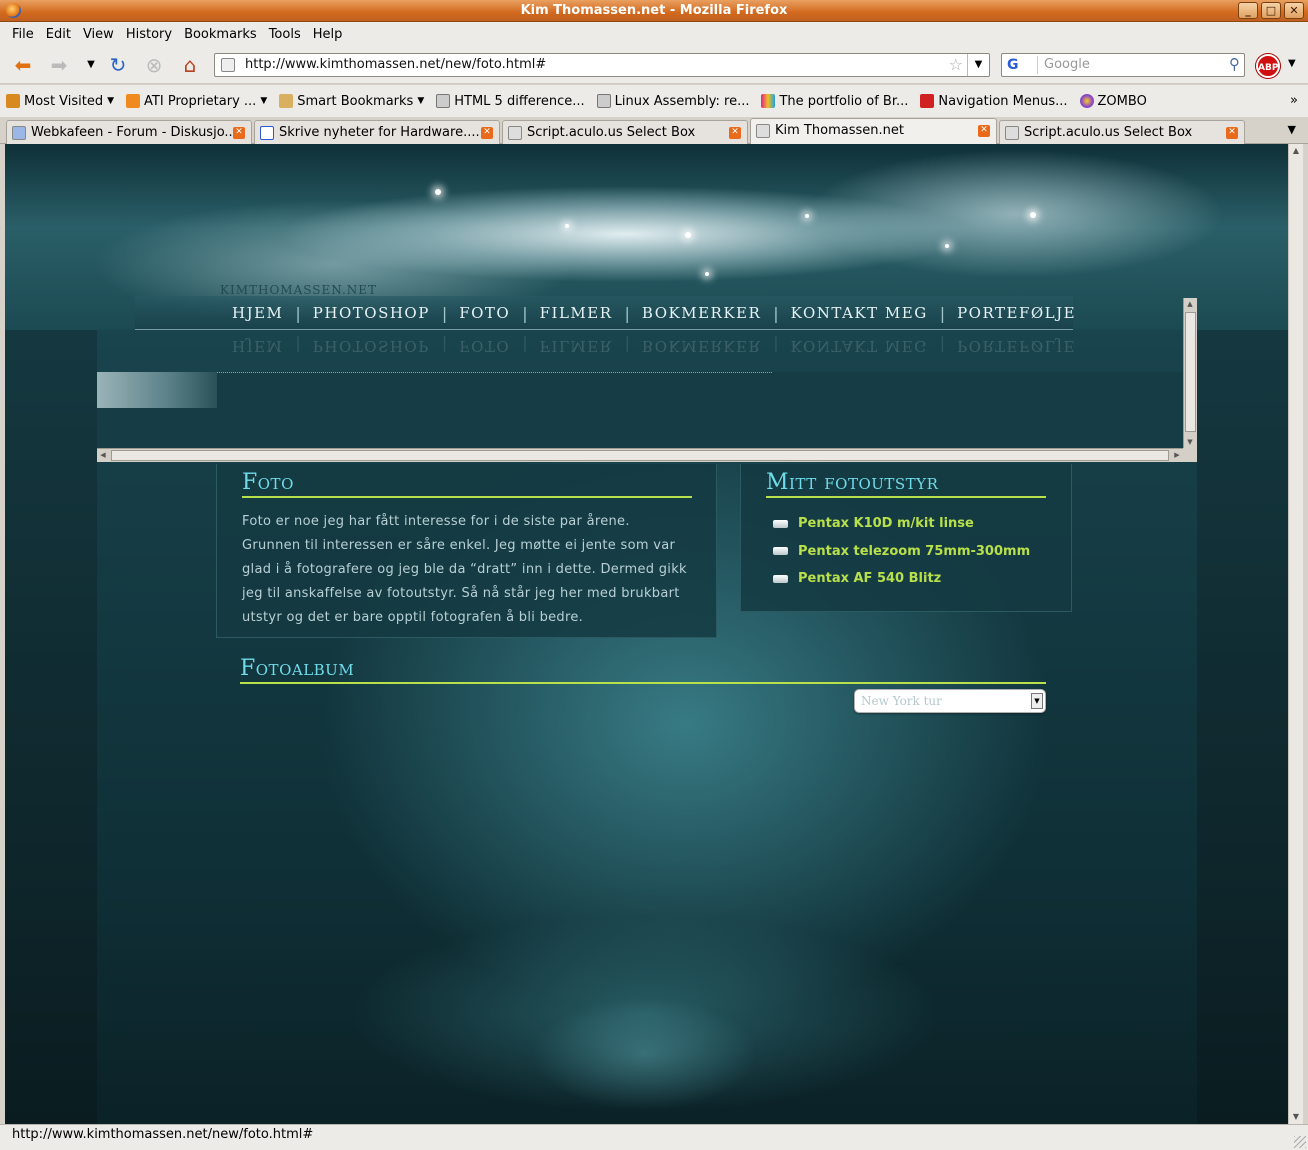  I want to click on search-icon: ⚲, so click(1234, 64).